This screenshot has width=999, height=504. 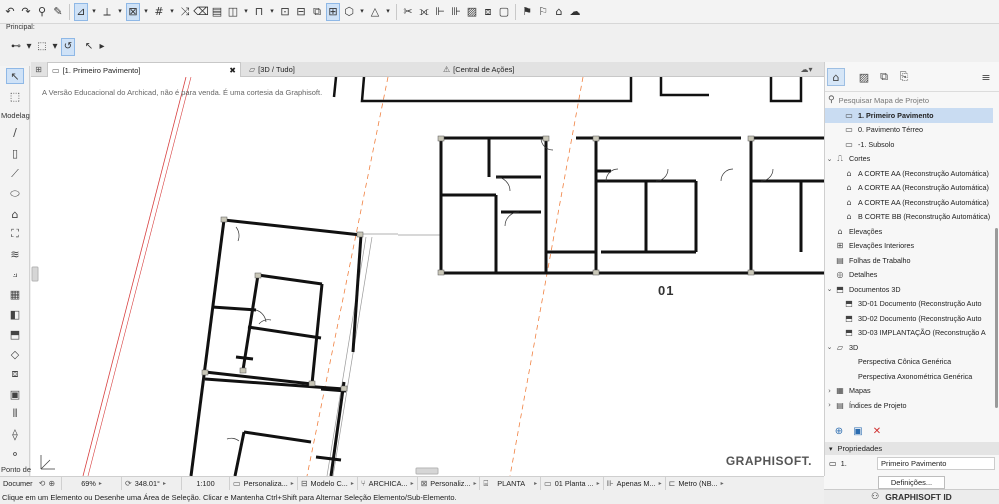 What do you see at coordinates (909, 130) in the screenshot?
I see `tree-item-story-0: ▭ 0. Pavimento Térreo` at bounding box center [909, 130].